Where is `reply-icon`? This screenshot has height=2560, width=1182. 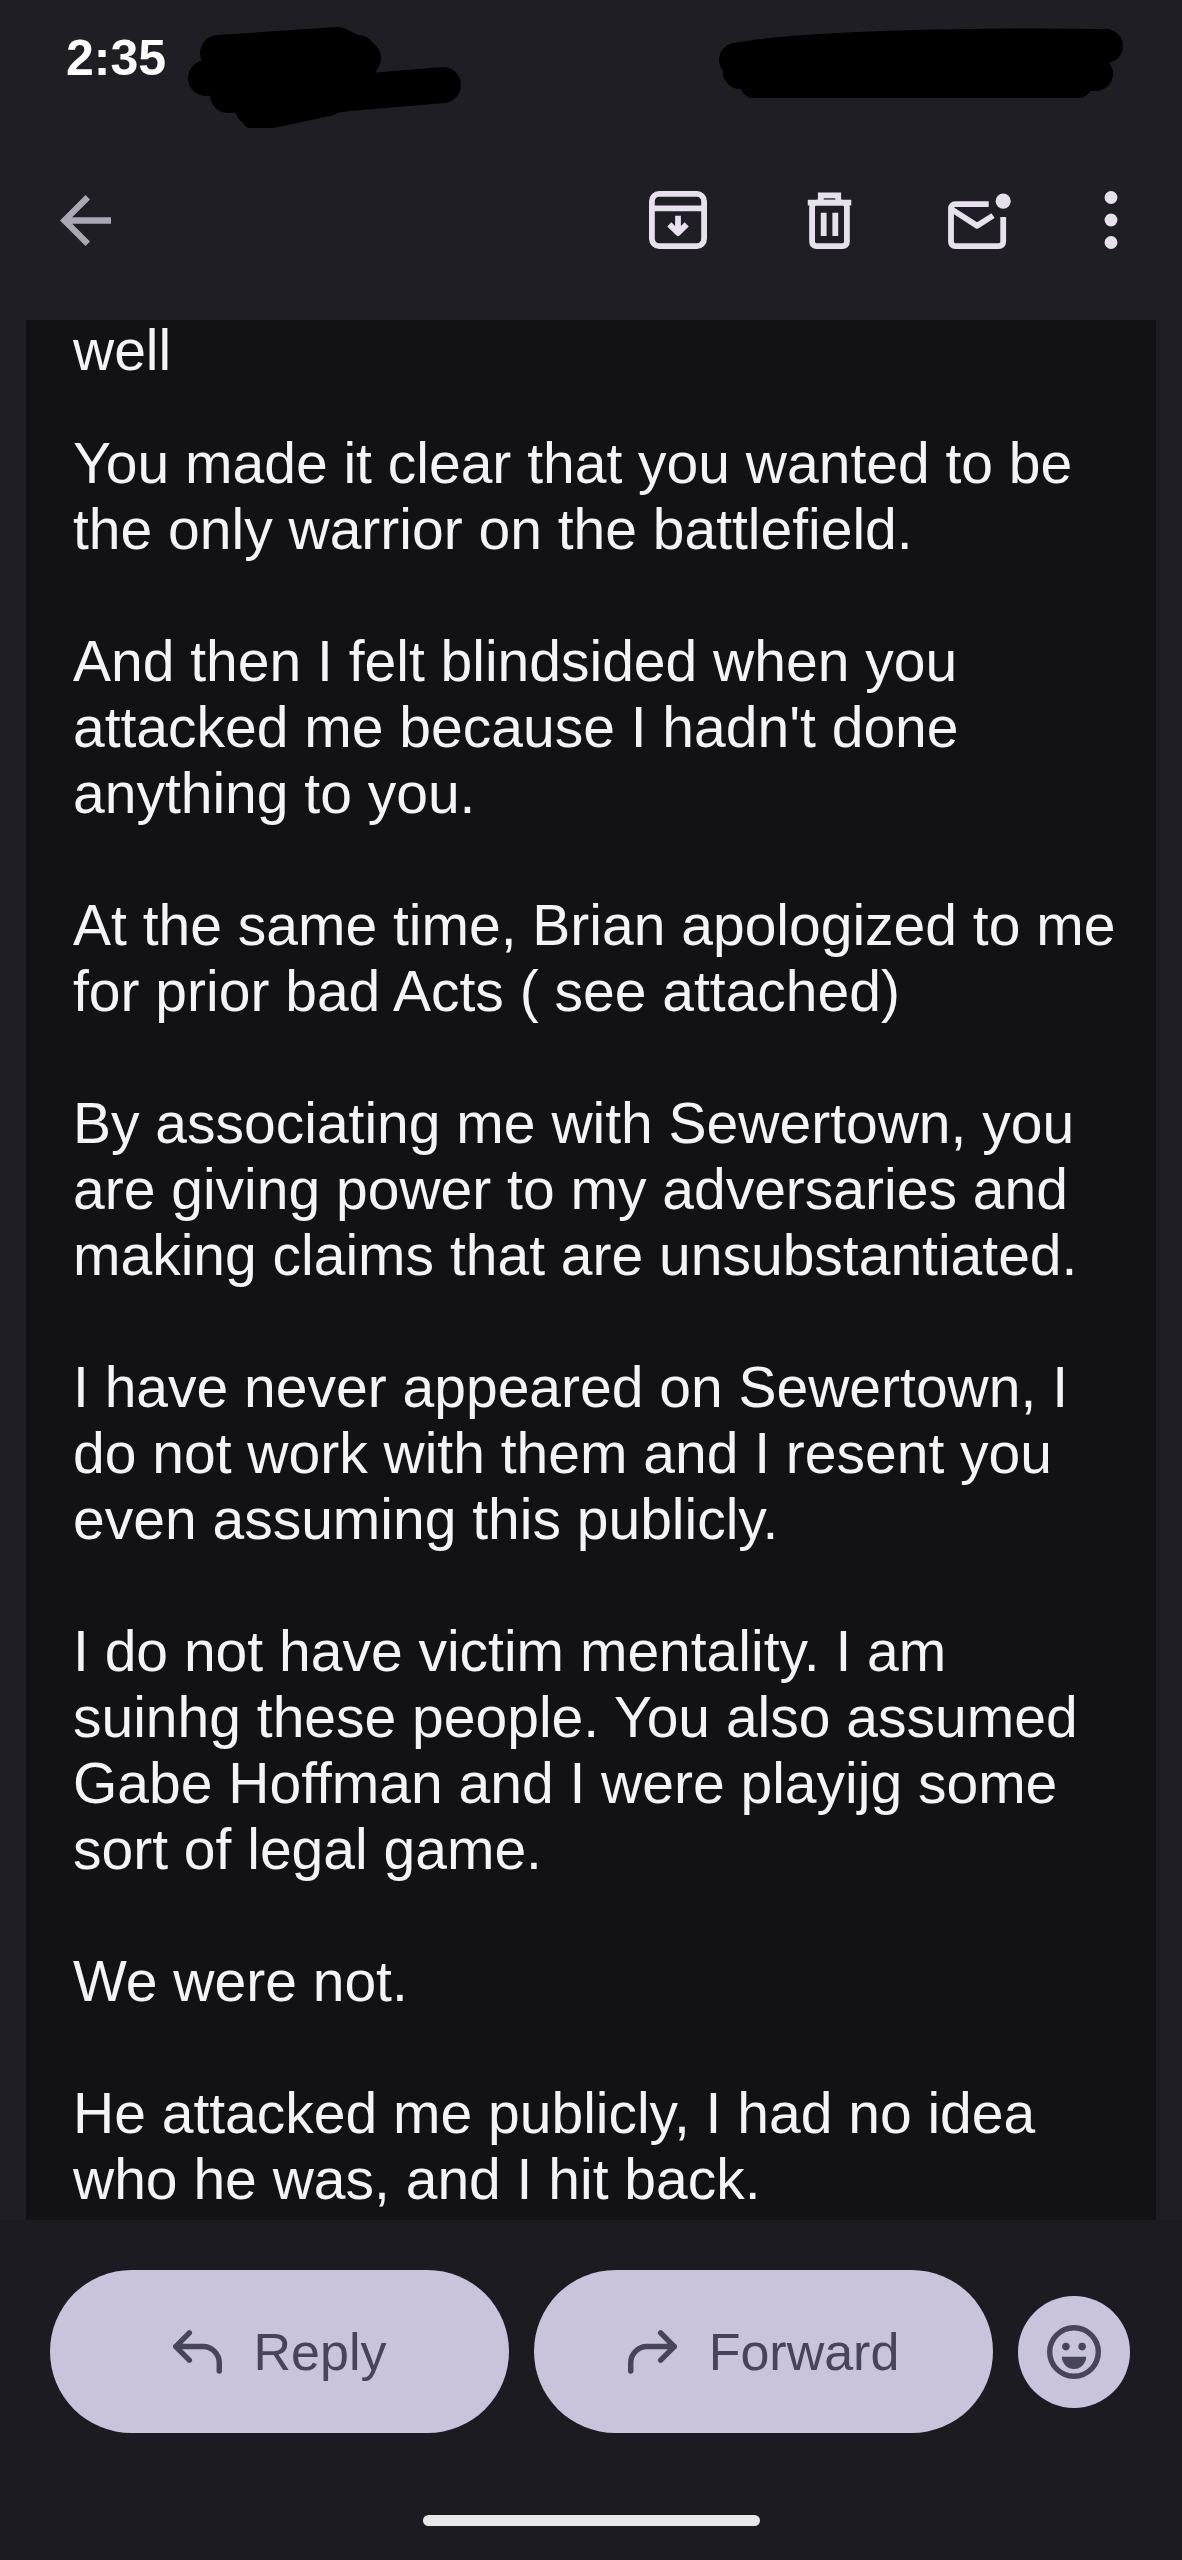
reply-icon is located at coordinates (197, 2351).